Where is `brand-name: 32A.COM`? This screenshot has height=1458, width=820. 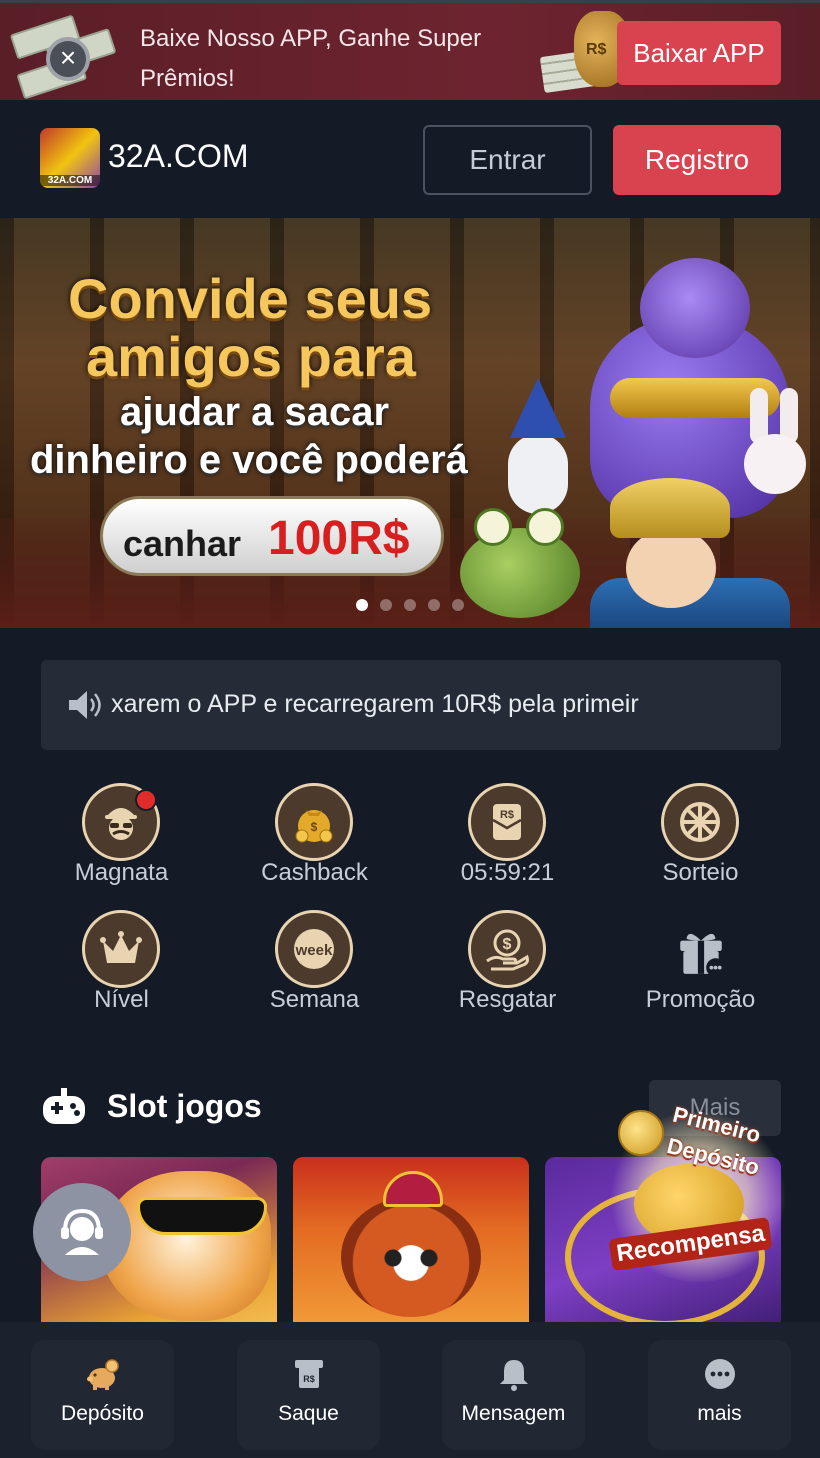
brand-name: 32A.COM is located at coordinates (178, 156).